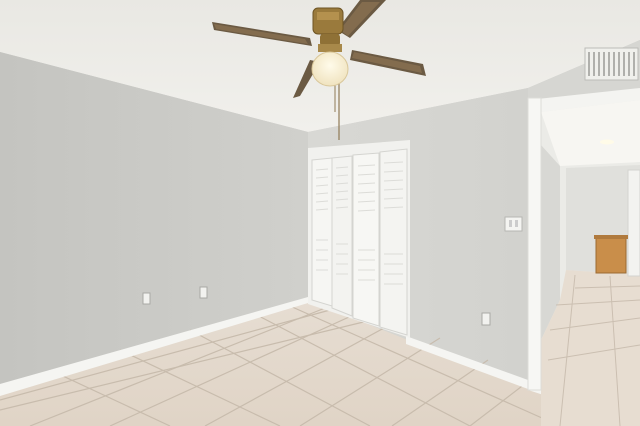 The image size is (640, 426). Describe the element at coordinates (359, 239) in the screenshot. I see `closet` at that location.